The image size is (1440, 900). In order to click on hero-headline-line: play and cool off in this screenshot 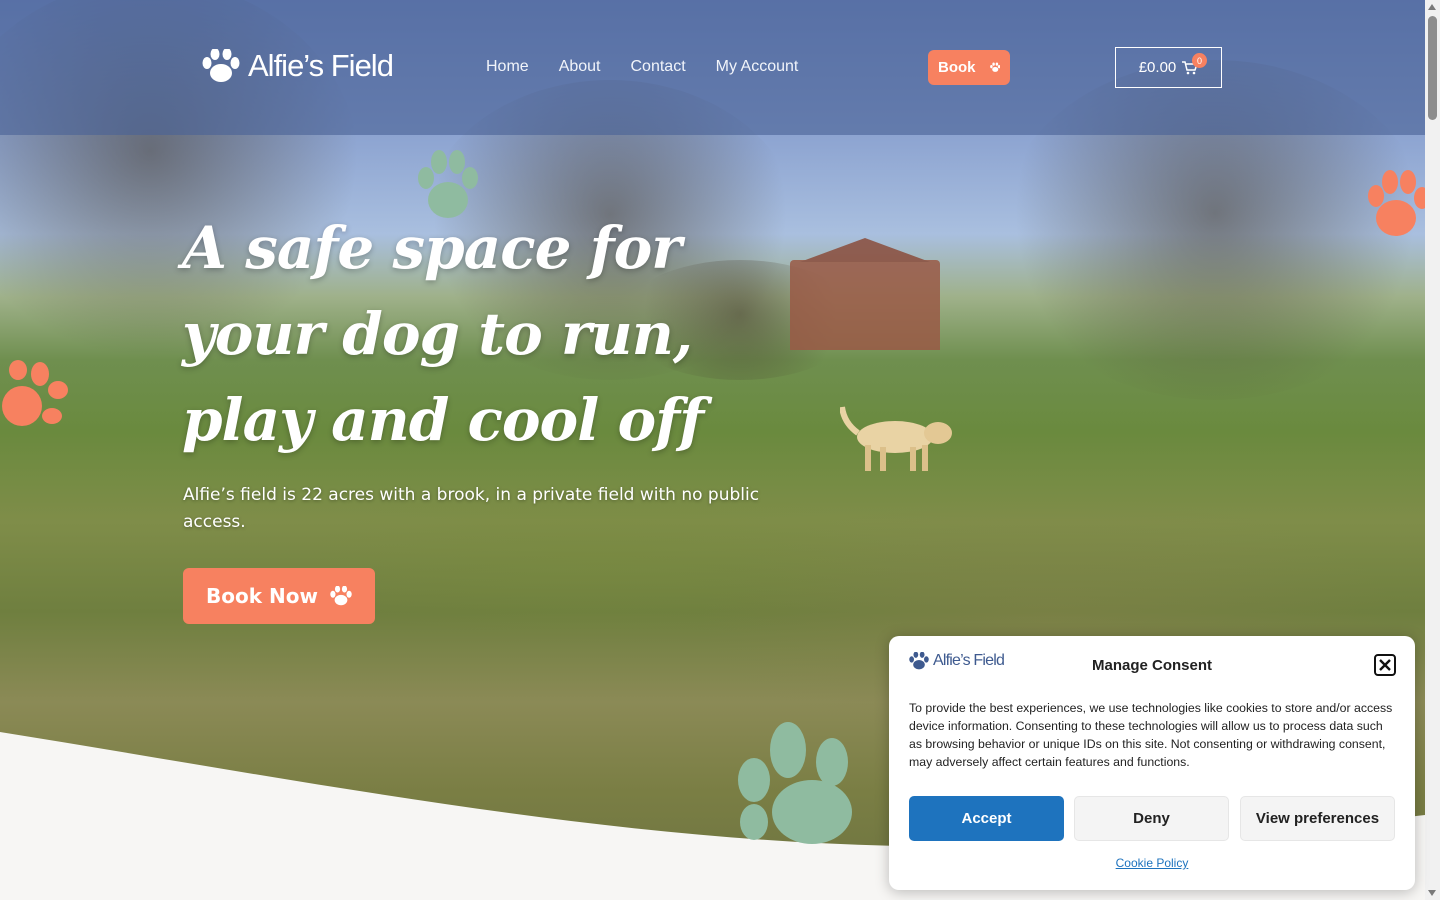, I will do `click(443, 420)`.